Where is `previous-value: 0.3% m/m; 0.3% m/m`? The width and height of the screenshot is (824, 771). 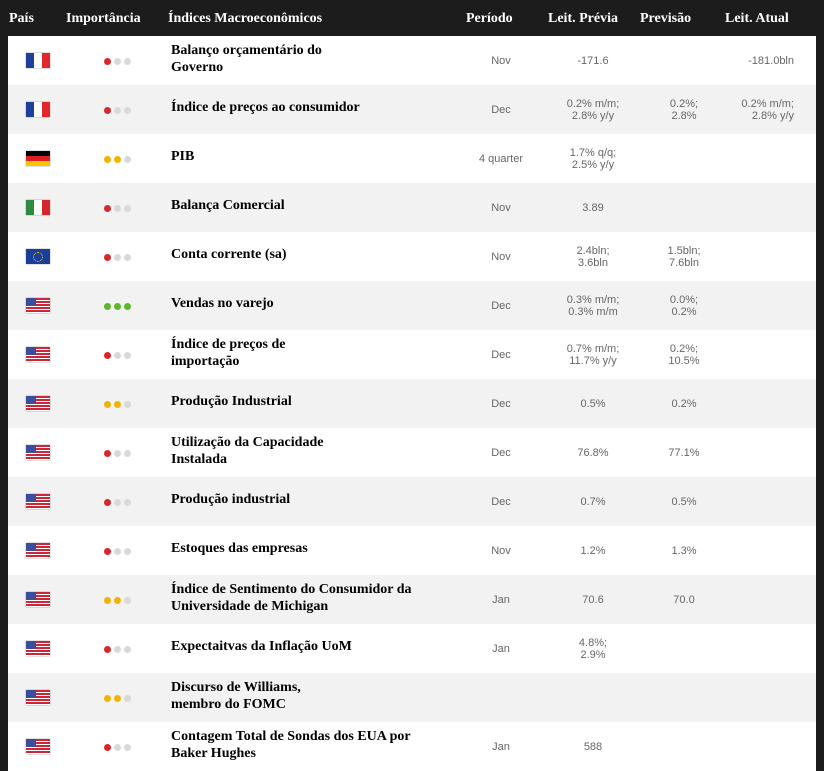 previous-value: 0.3% m/m; 0.3% m/m is located at coordinates (593, 306).